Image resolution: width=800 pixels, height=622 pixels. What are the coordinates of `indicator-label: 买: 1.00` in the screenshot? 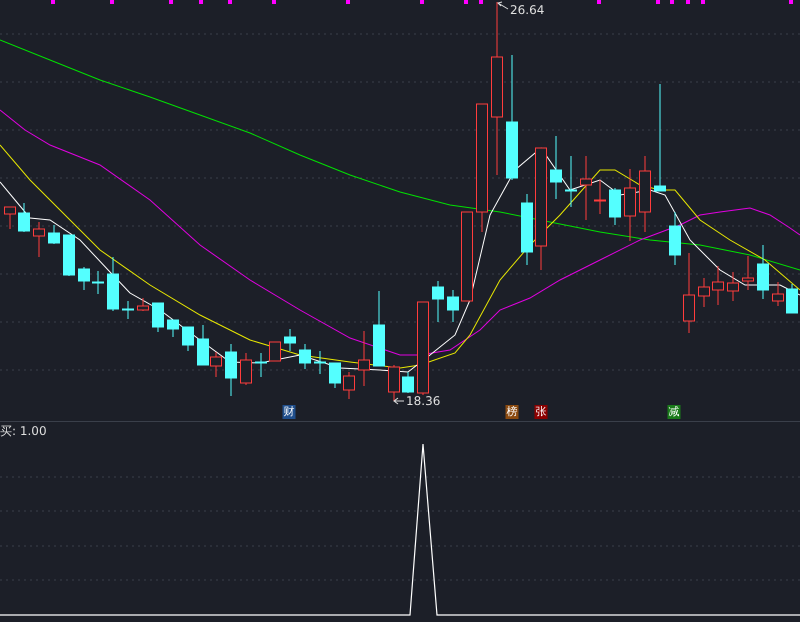 It's located at (23, 431).